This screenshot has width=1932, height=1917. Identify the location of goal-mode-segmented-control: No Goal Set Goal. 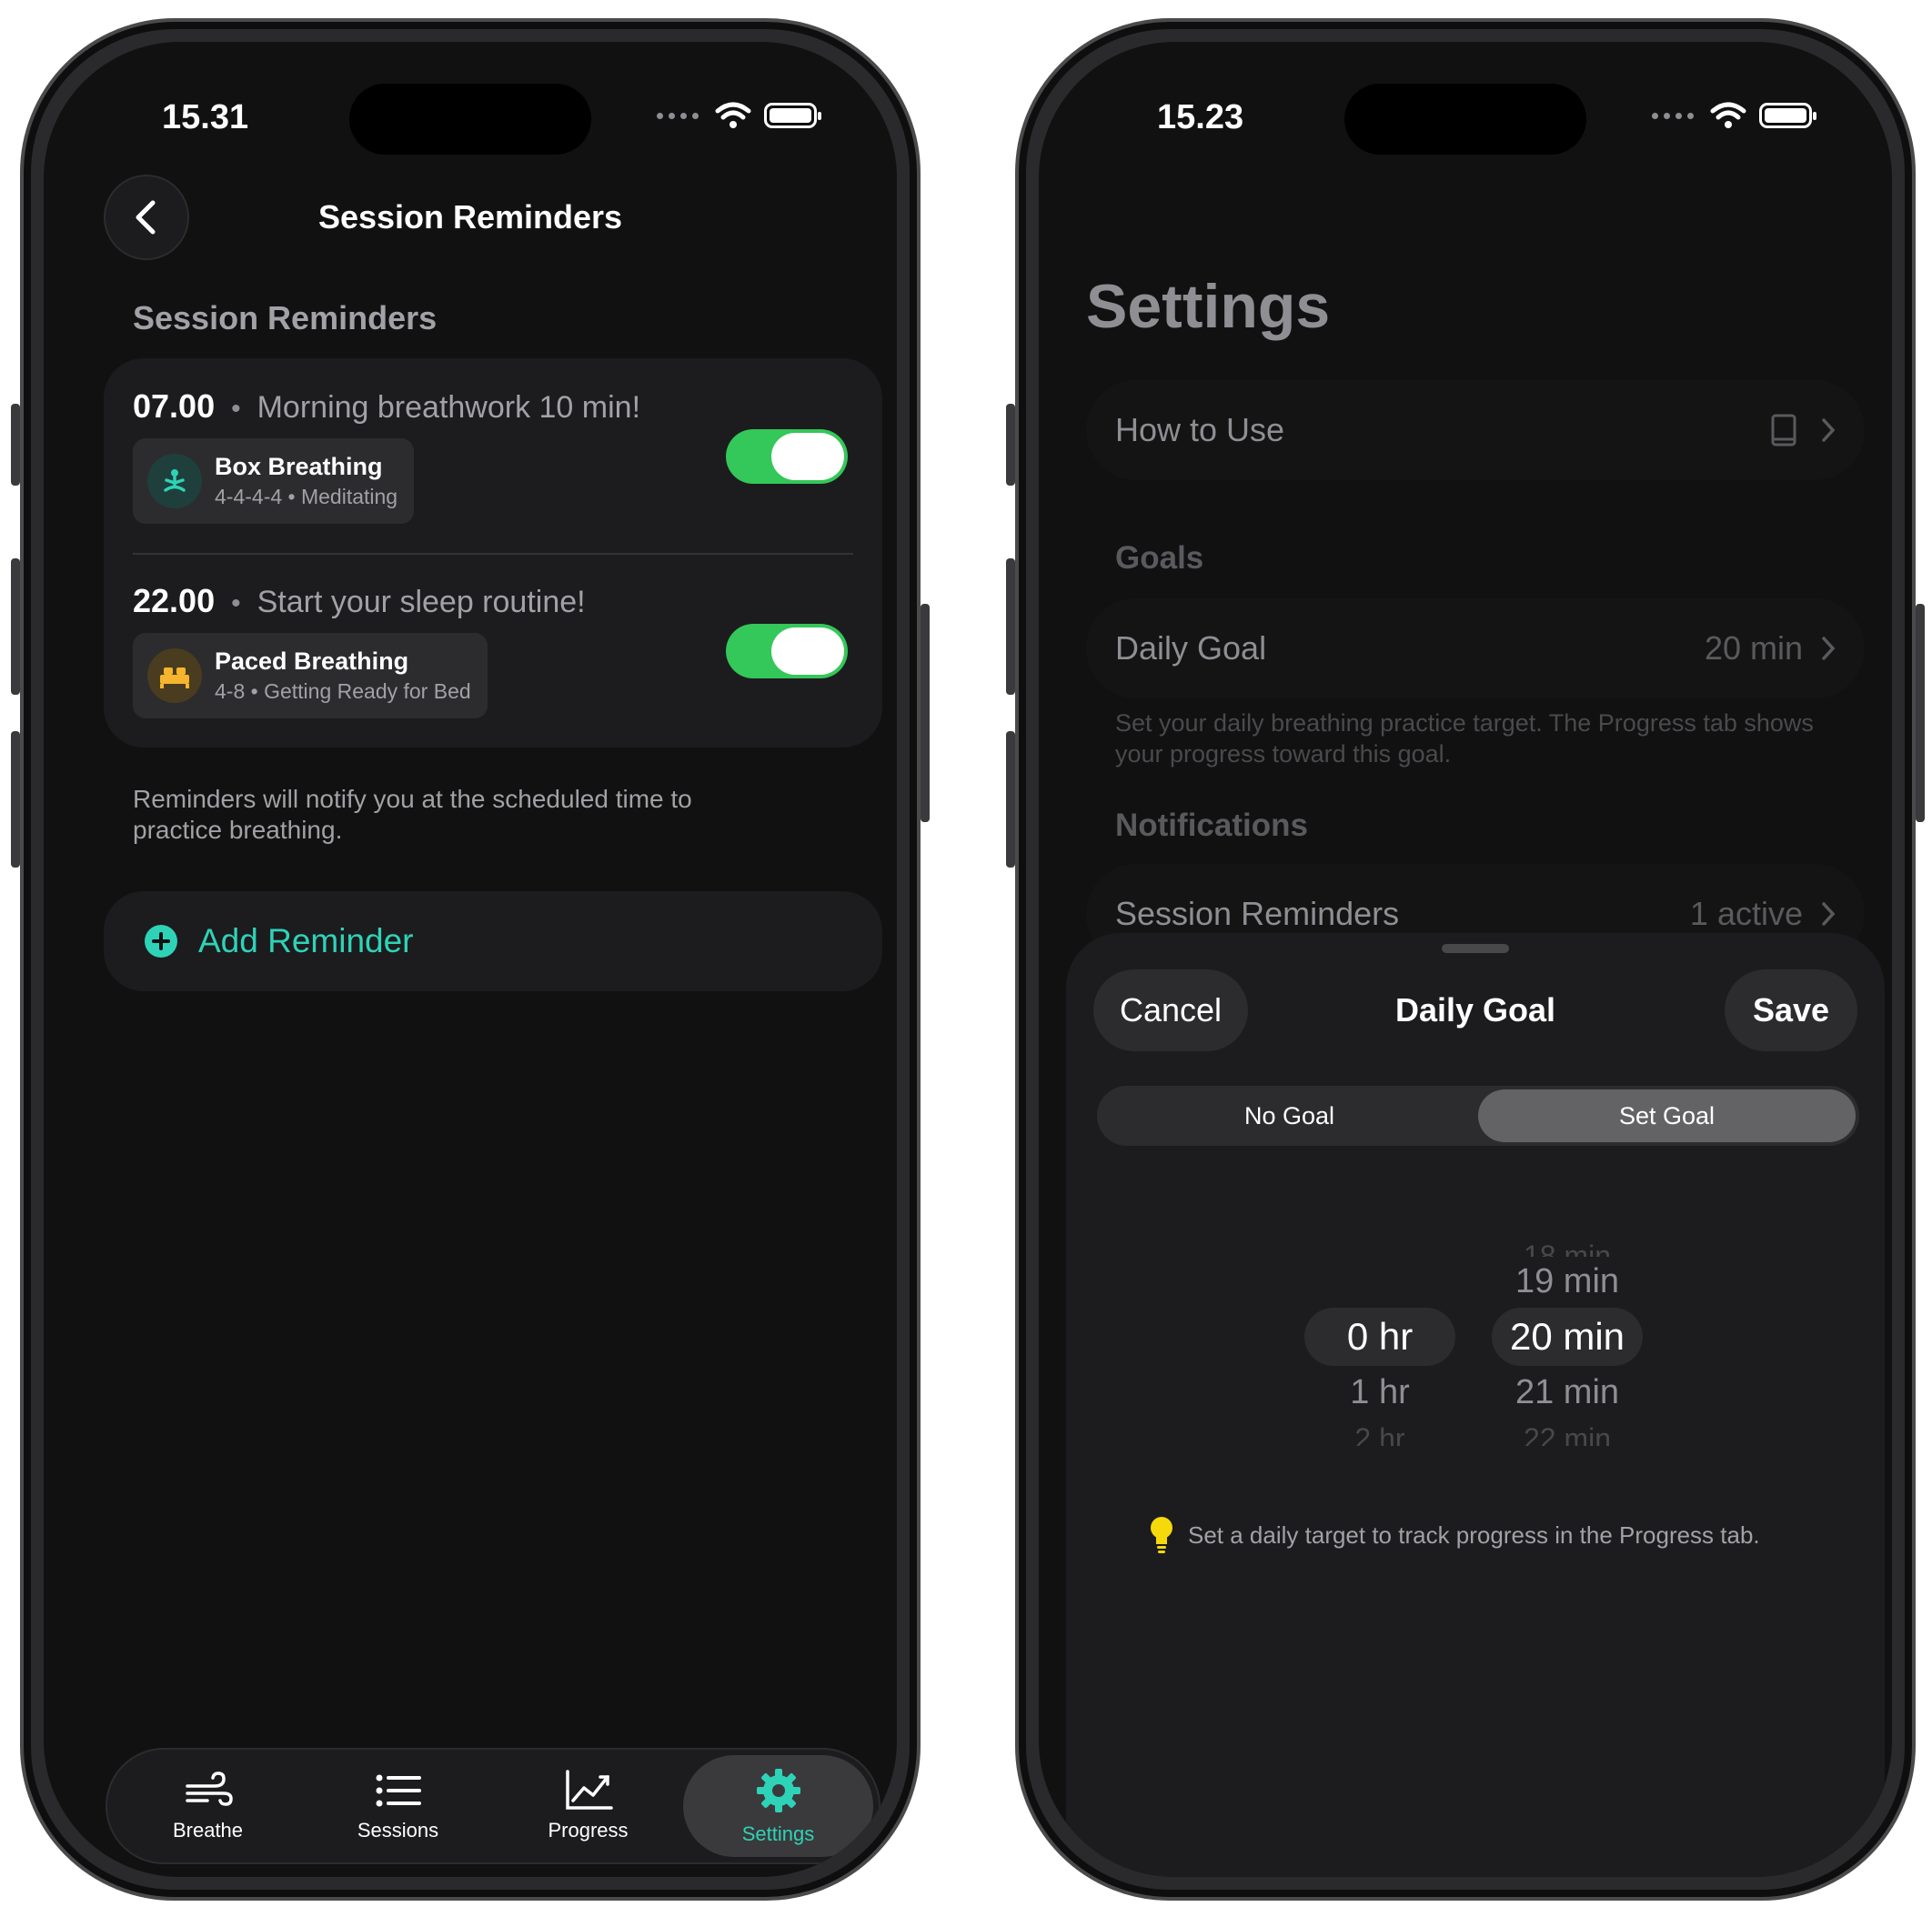
(1478, 1116).